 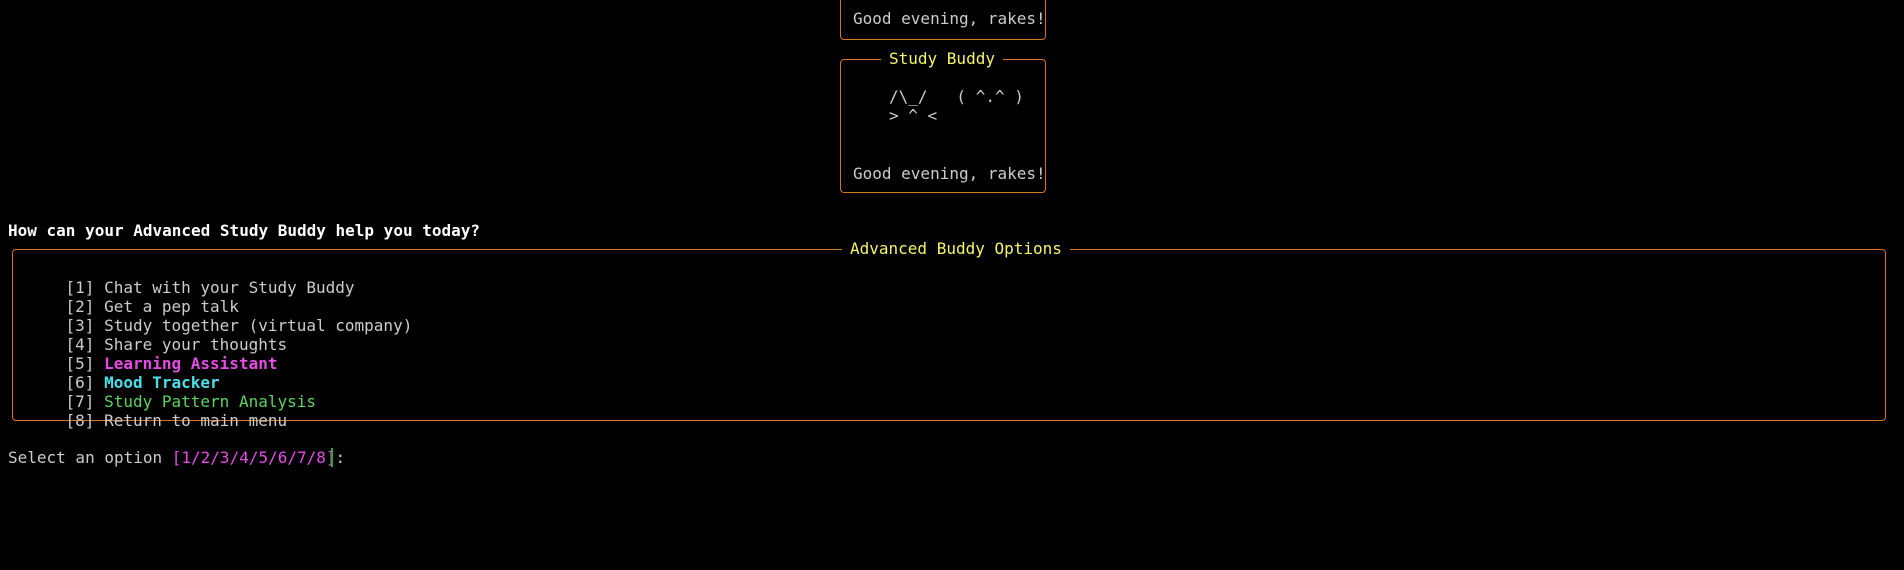 I want to click on prompt-choices: [1/2/3/4/5/6/7/8], so click(x=253, y=457).